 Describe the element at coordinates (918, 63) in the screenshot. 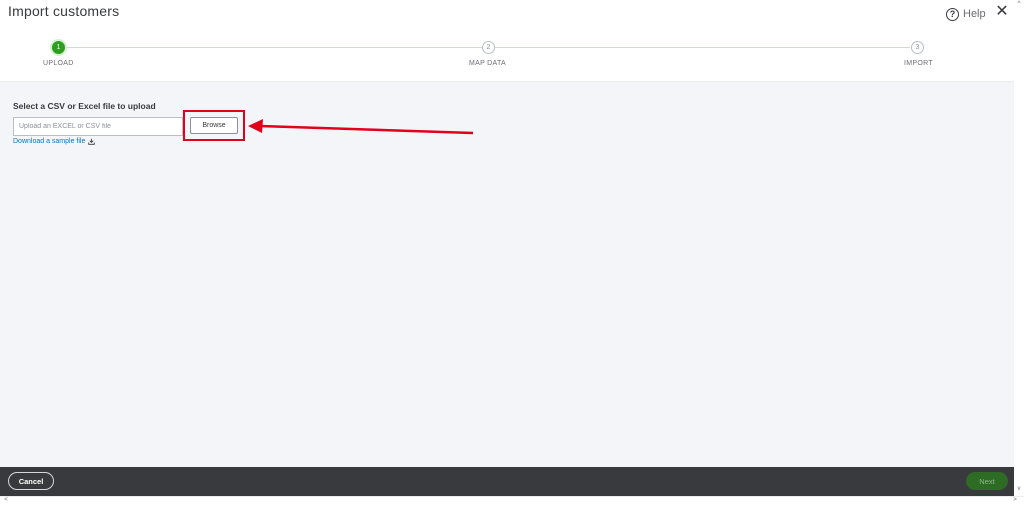

I see `step-3-label: IMPORT` at that location.